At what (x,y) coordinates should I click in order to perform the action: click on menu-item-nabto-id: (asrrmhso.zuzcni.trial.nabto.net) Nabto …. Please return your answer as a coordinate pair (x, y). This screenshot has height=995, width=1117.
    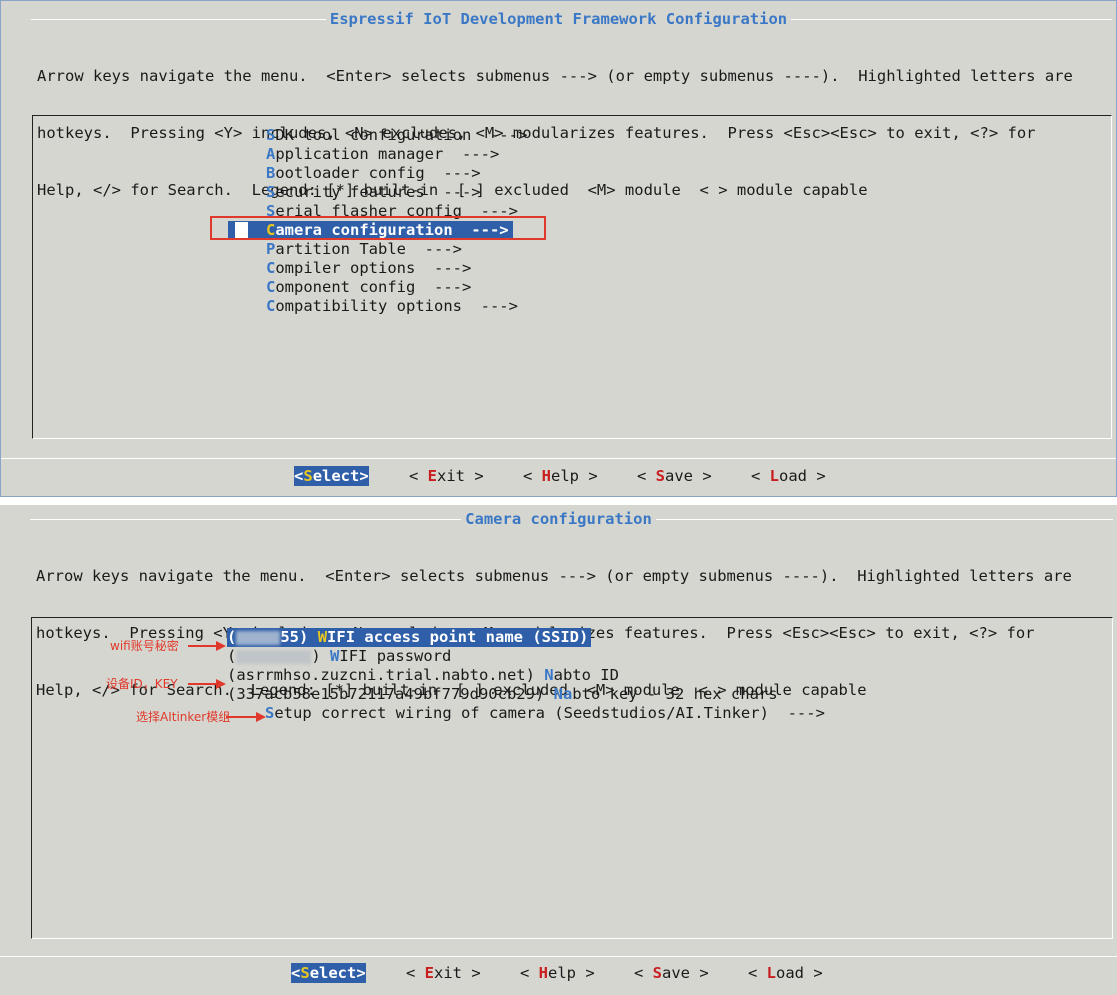
    Looking at the image, I should click on (423, 675).